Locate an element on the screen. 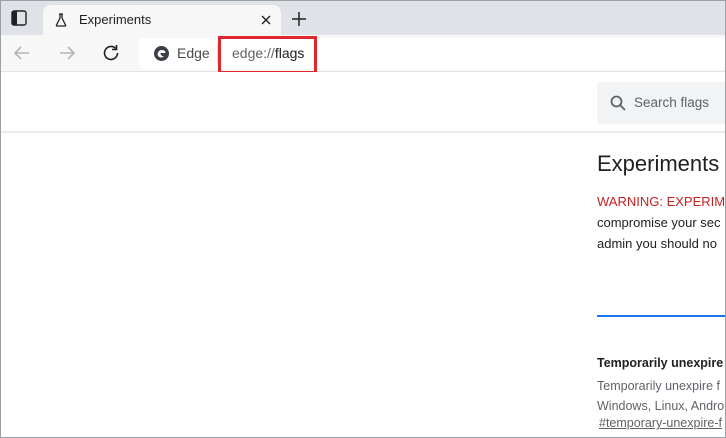 The image size is (726, 438). arrow-right-icon is located at coordinates (68, 53).